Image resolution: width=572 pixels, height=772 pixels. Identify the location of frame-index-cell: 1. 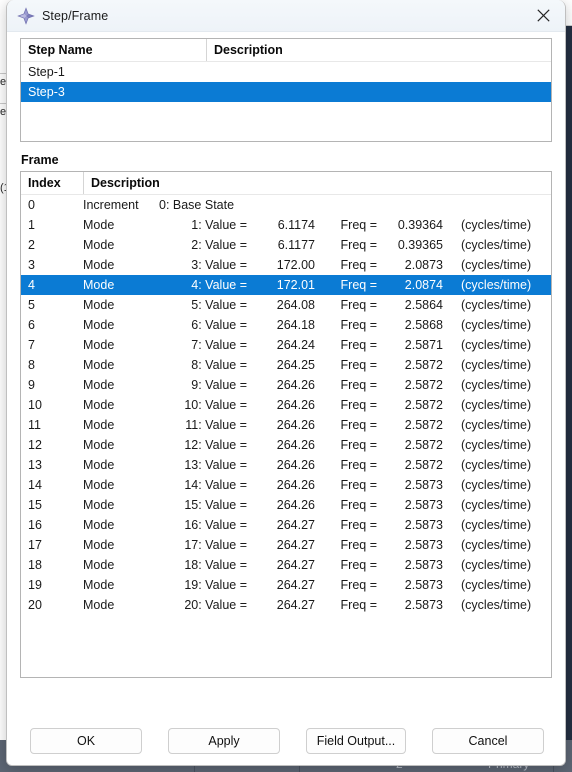
(31, 225).